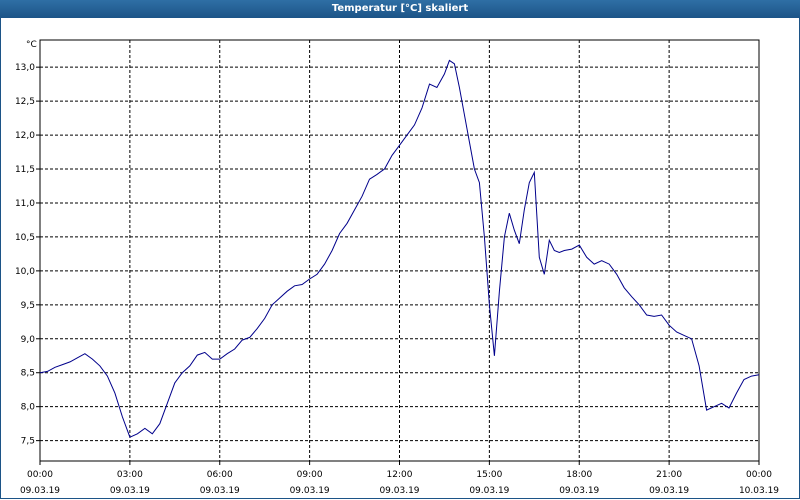 The width and height of the screenshot is (800, 500). Describe the element at coordinates (25, 136) in the screenshot. I see `y-tick-label: 12,0` at that location.